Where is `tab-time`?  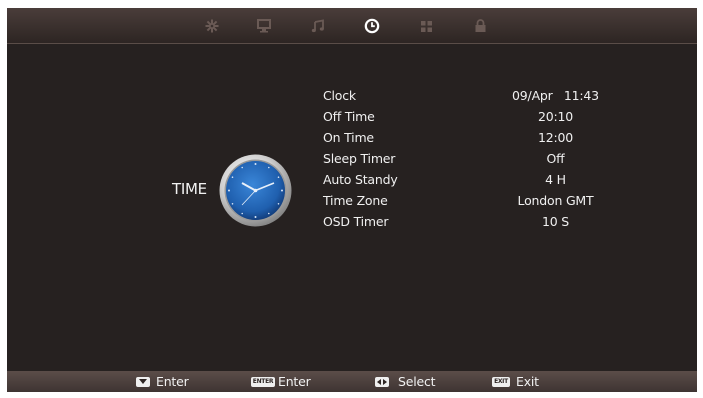
tab-time is located at coordinates (372, 26).